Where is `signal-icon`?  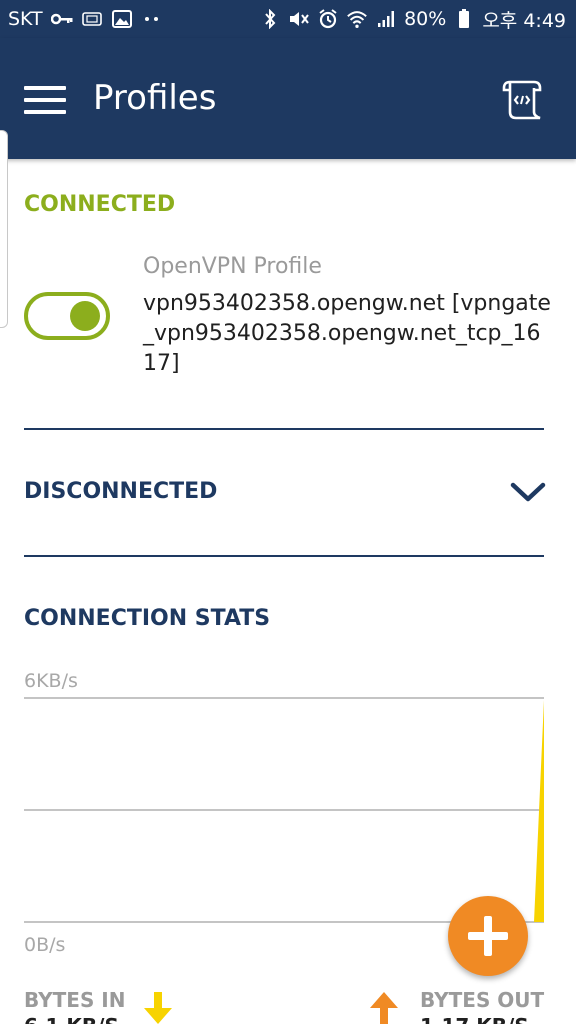 signal-icon is located at coordinates (386, 19).